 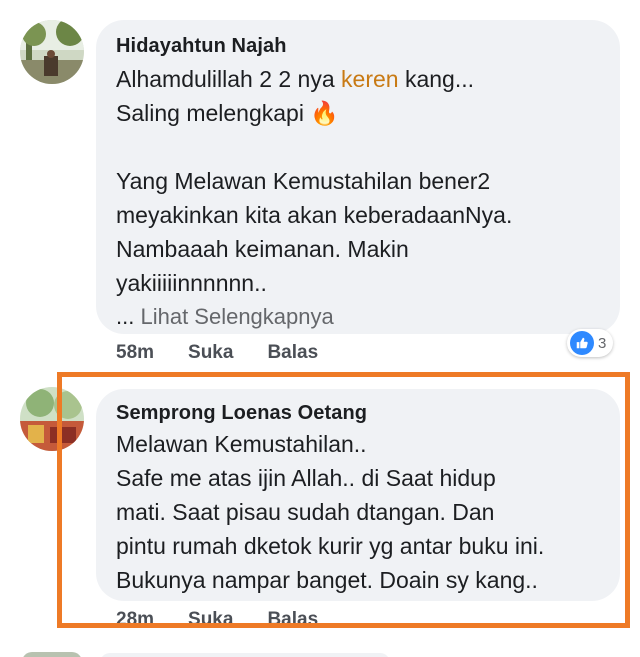 I want to click on profile-photo-icon, so click(x=52, y=52).